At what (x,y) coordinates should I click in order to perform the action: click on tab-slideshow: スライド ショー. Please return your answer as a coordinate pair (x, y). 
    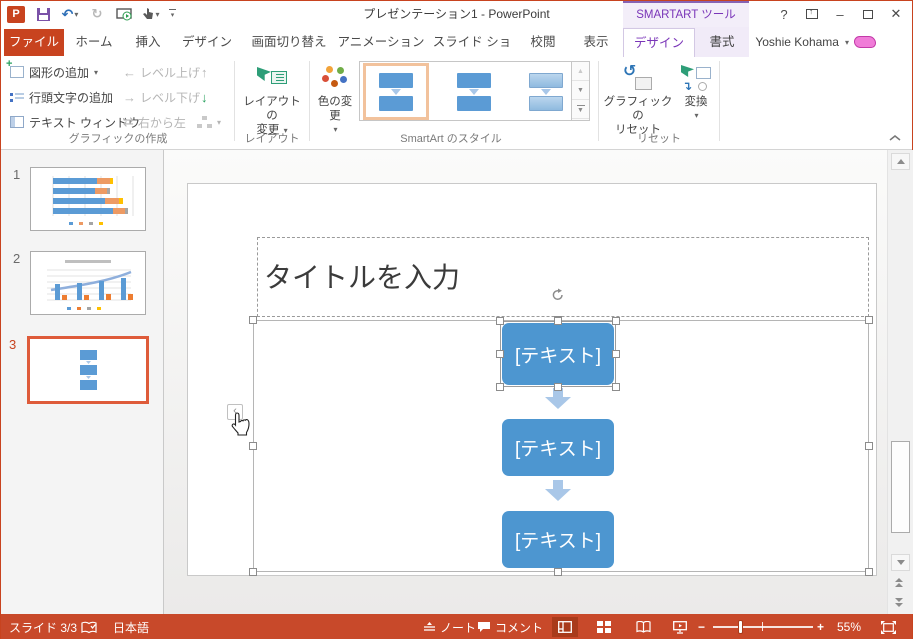
    Looking at the image, I should click on (472, 53).